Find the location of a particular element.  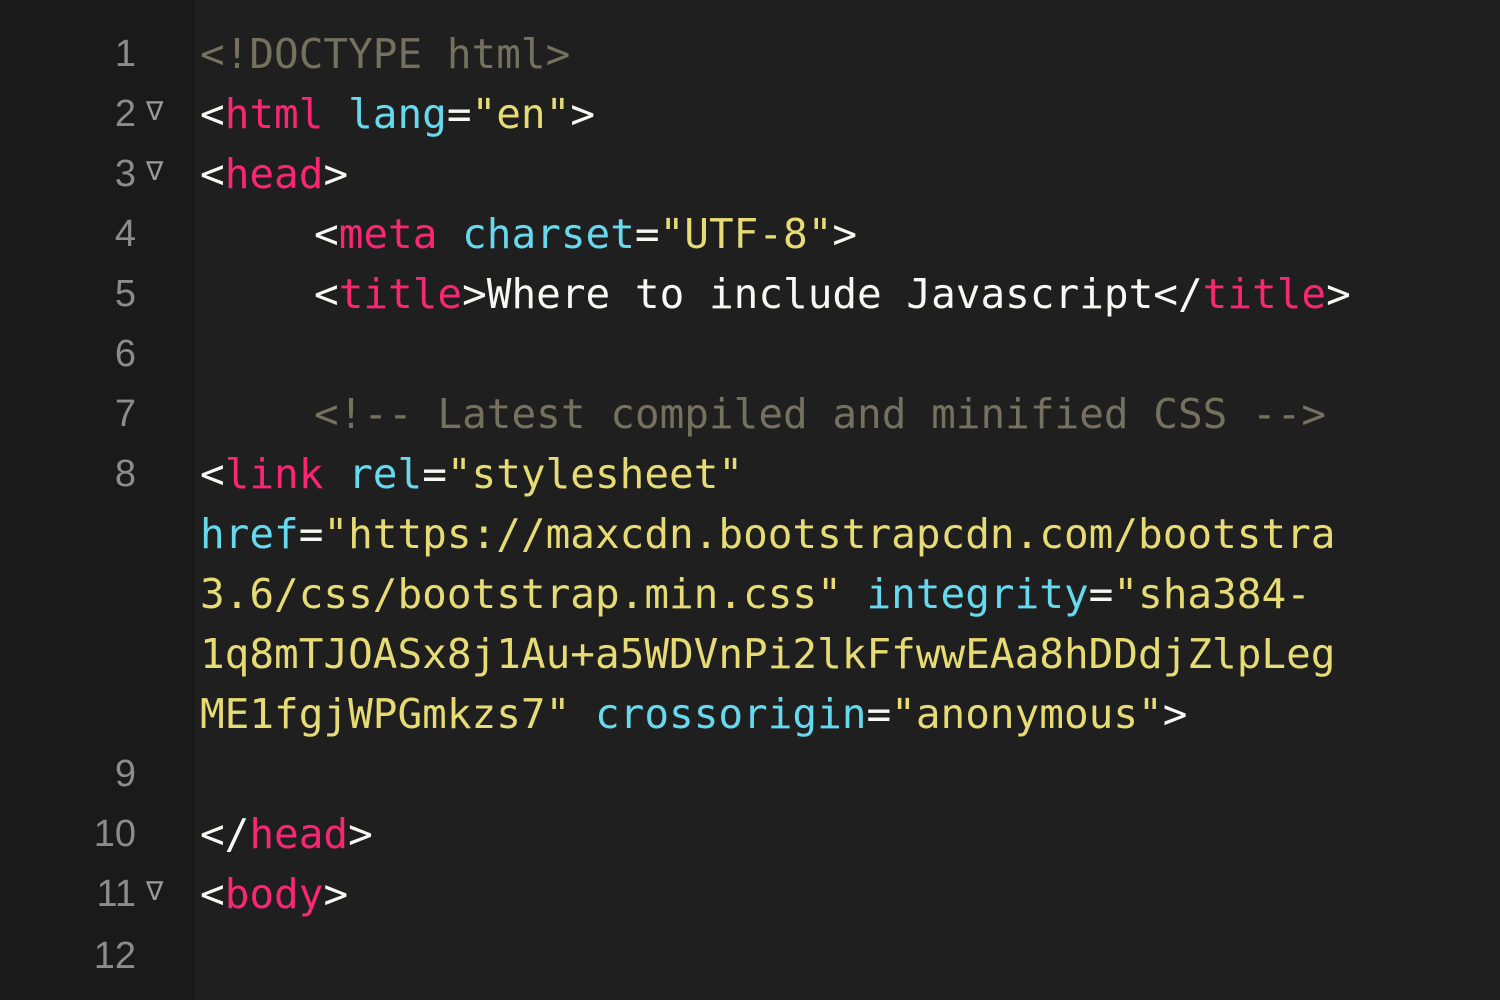

doctype-token: <!DOCTYPE html> is located at coordinates (385, 54).